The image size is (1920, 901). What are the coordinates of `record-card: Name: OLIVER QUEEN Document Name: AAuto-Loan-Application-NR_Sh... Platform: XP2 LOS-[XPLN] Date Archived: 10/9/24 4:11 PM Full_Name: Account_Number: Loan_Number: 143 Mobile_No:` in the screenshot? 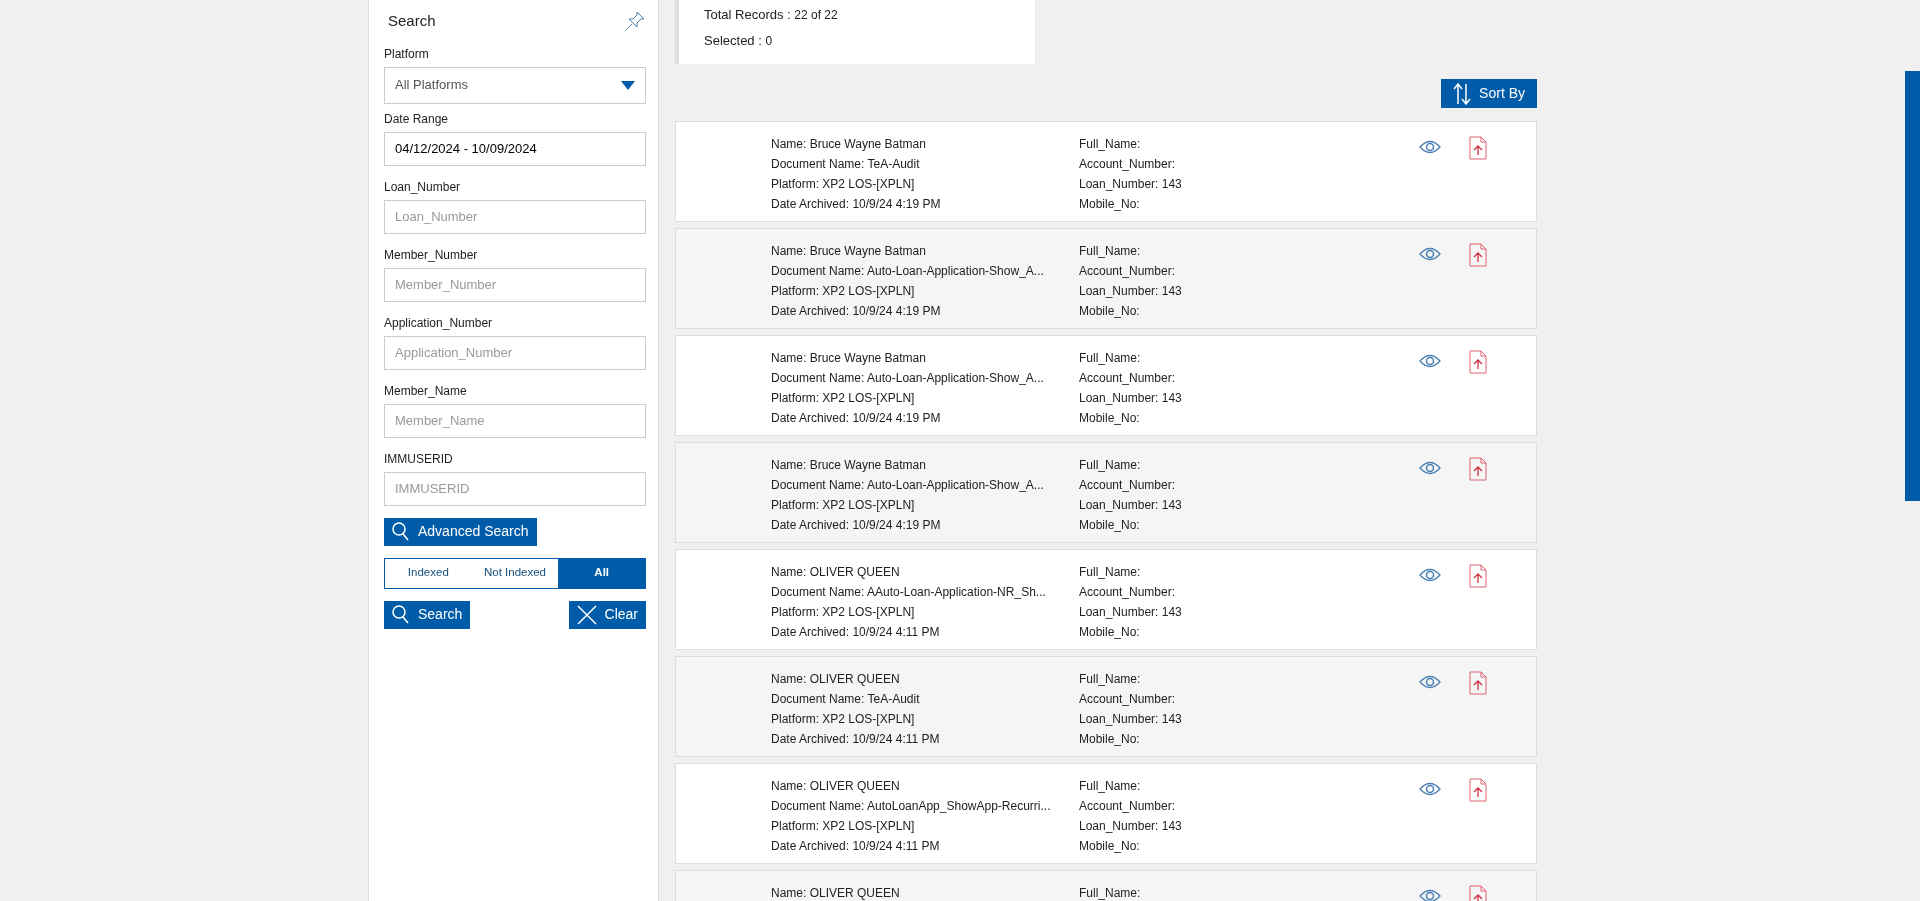 It's located at (1106, 599).